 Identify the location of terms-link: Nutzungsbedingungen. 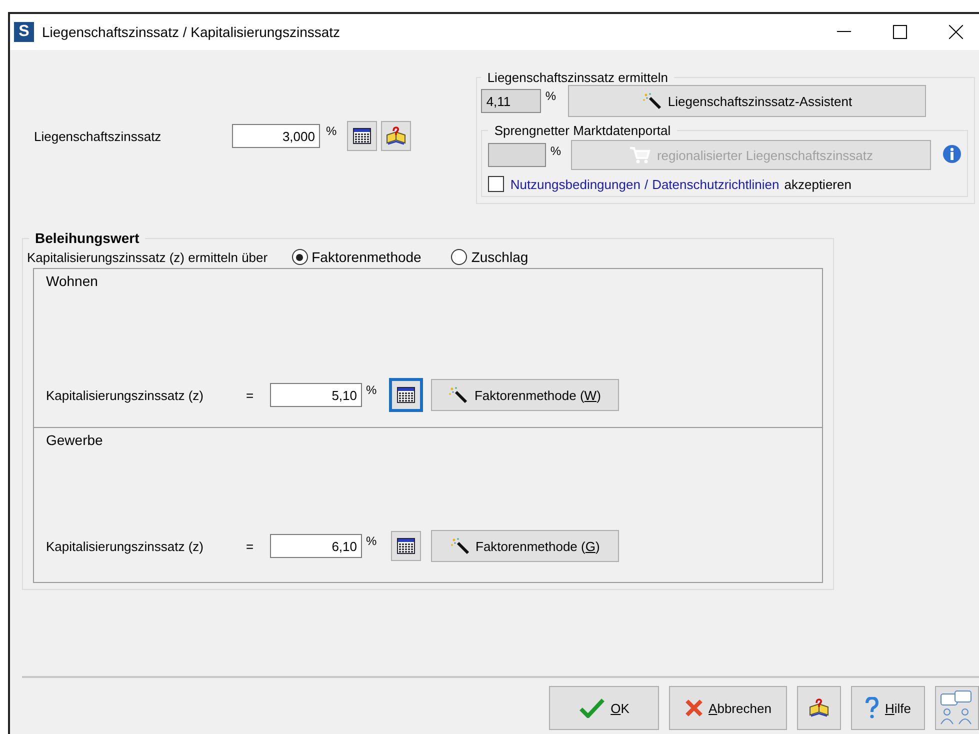
(575, 184).